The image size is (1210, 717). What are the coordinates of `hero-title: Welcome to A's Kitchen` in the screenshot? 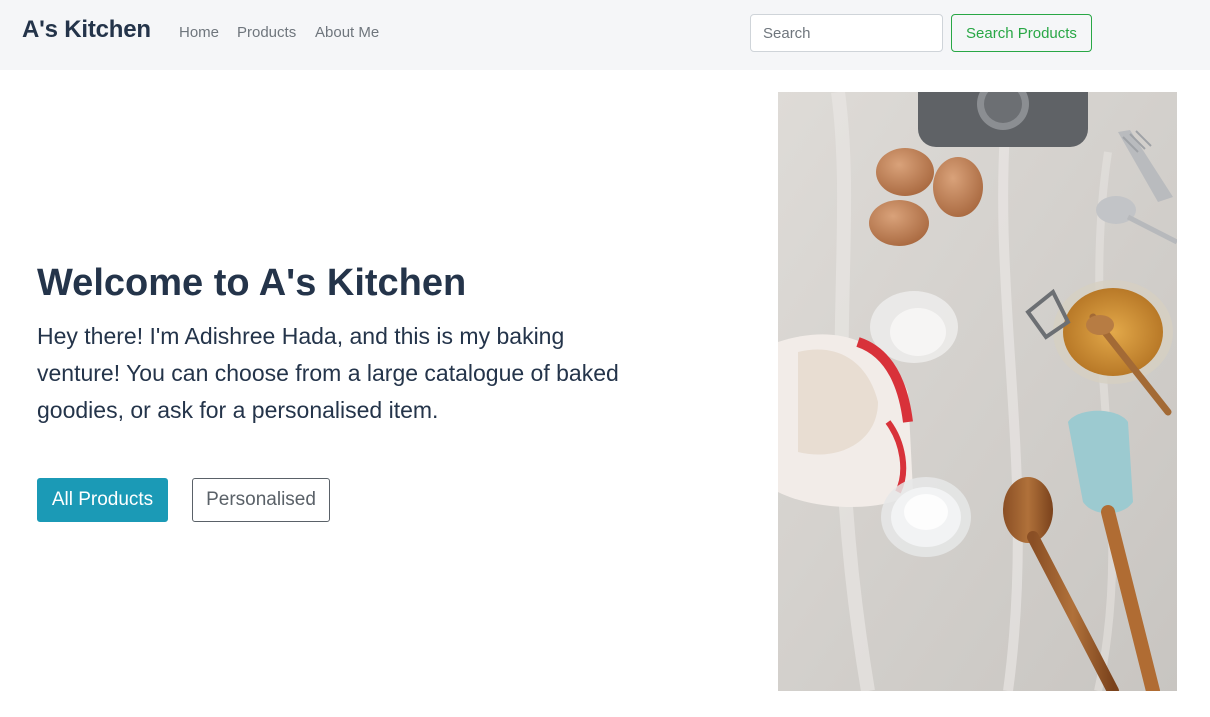 It's located at (252, 283).